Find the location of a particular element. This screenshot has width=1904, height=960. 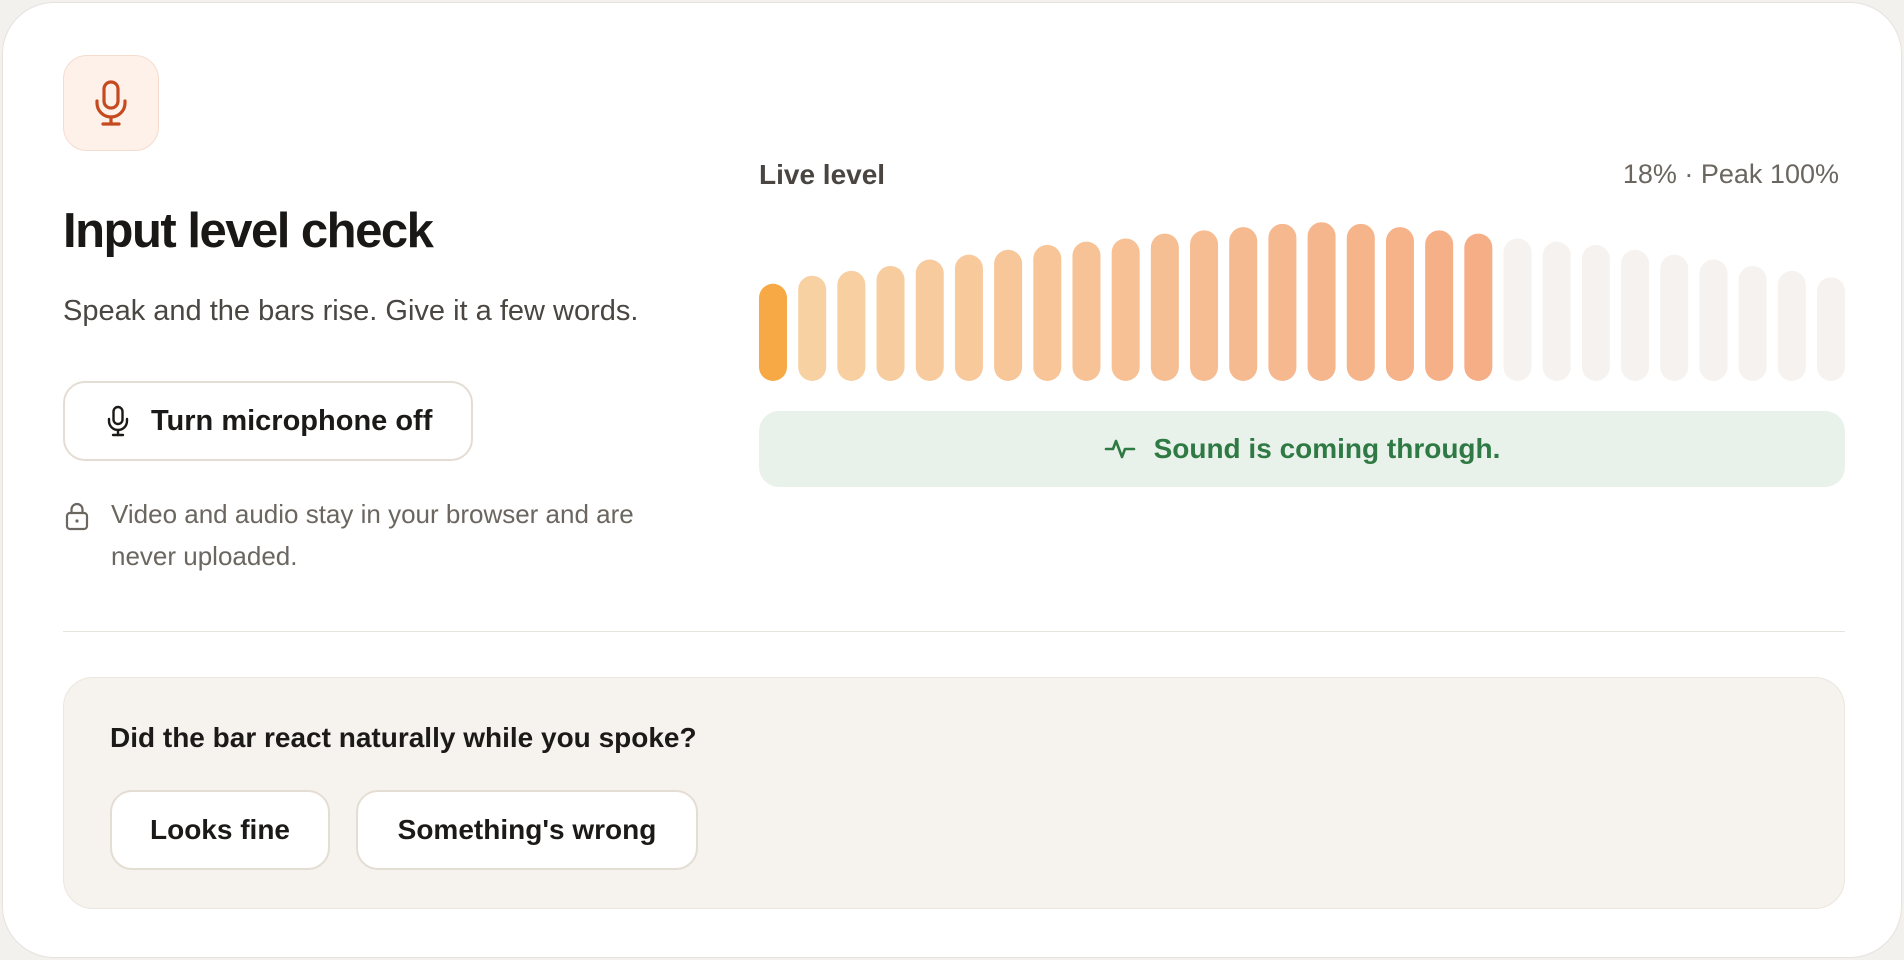

live-level-readout: 18% · Peak 100% is located at coordinates (1730, 174).